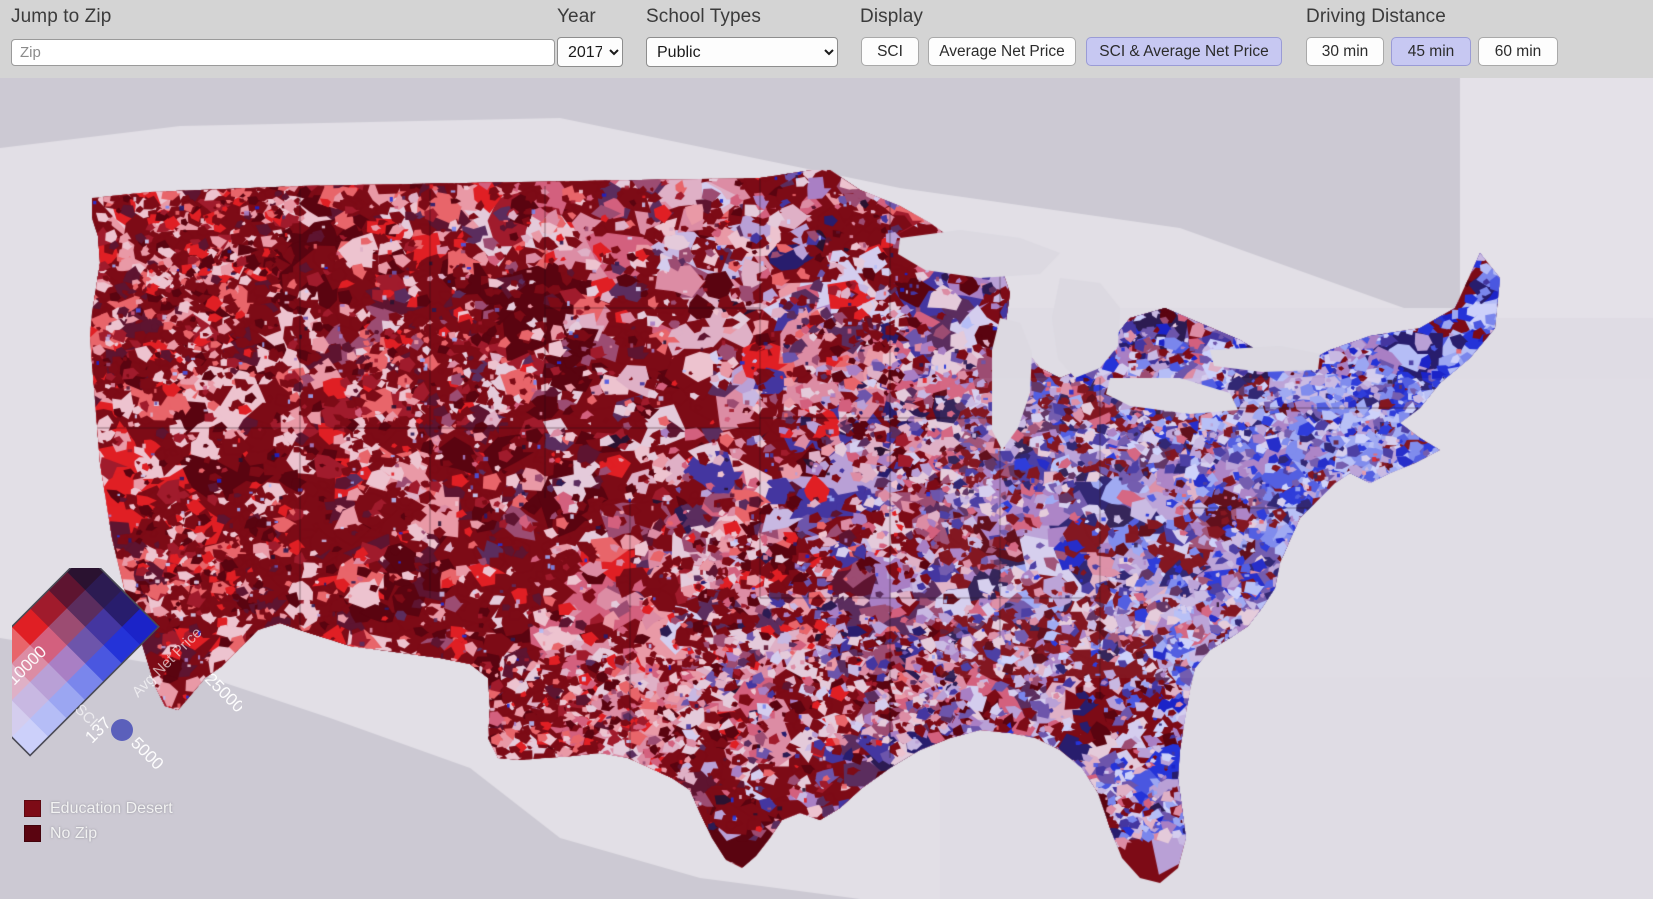 Image resolution: width=1653 pixels, height=899 pixels. What do you see at coordinates (1002, 51) in the screenshot?
I see `display-option-average-net-price: Average Net Price` at bounding box center [1002, 51].